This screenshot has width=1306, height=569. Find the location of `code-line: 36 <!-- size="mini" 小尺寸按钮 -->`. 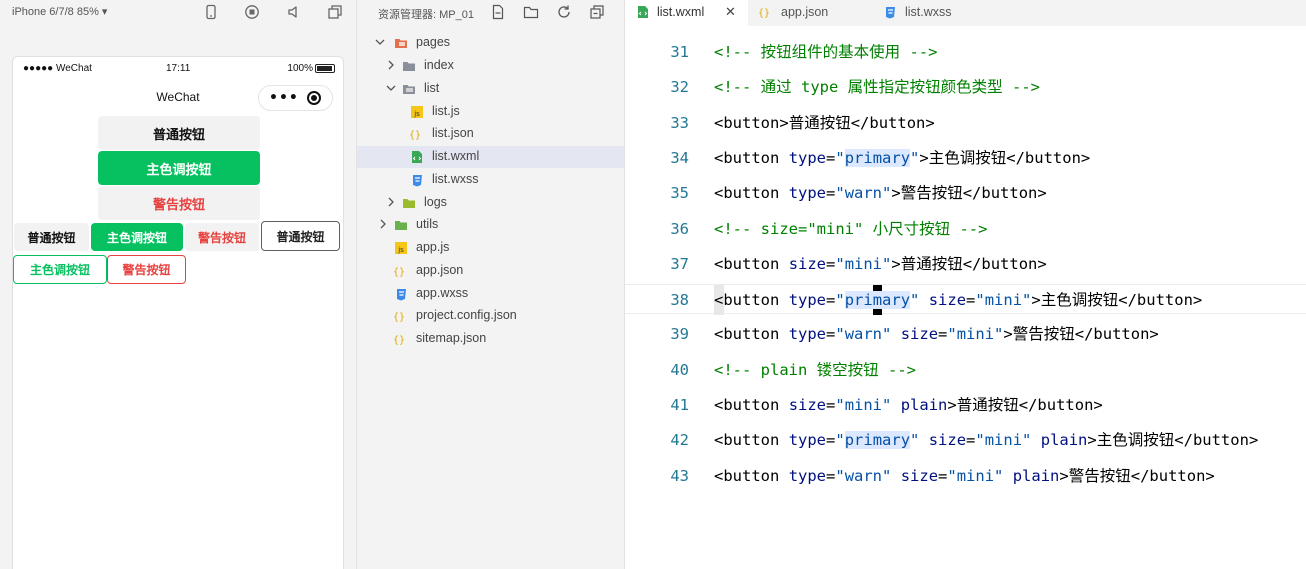

code-line: 36 <!-- size="mini" 小尺寸按钮 --> is located at coordinates (965, 229).